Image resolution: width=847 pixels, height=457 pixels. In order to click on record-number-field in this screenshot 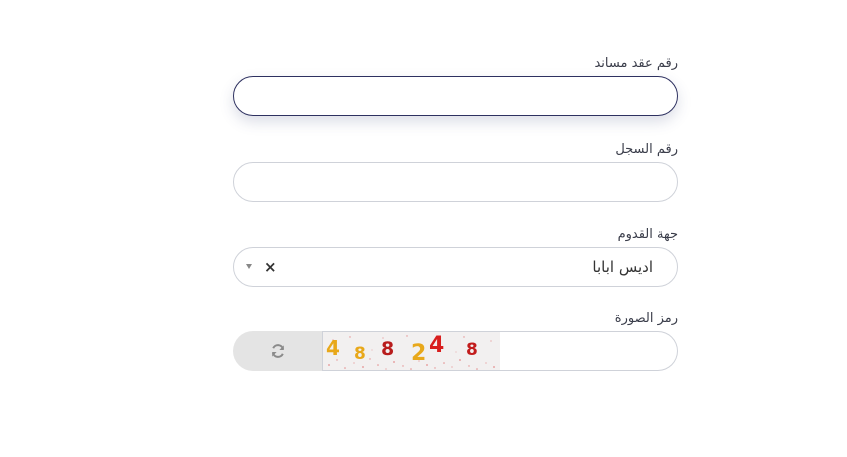, I will do `click(455, 182)`.